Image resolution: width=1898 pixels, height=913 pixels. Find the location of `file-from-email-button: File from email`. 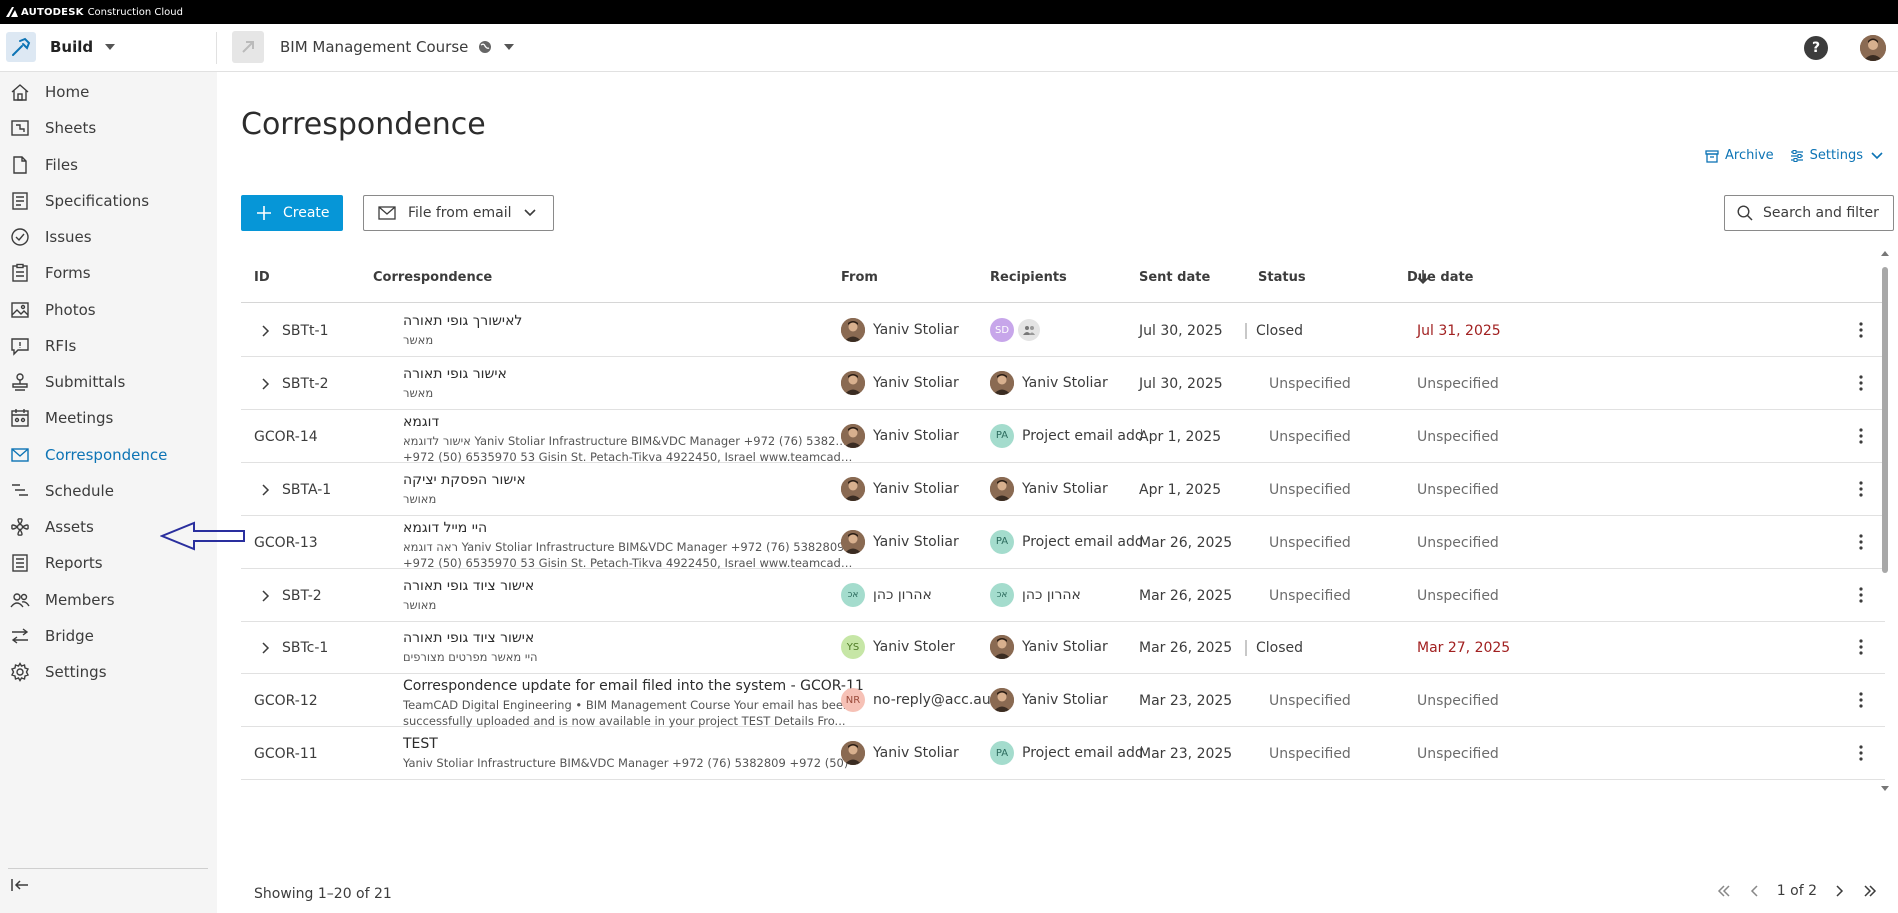

file-from-email-button: File from email is located at coordinates (458, 213).